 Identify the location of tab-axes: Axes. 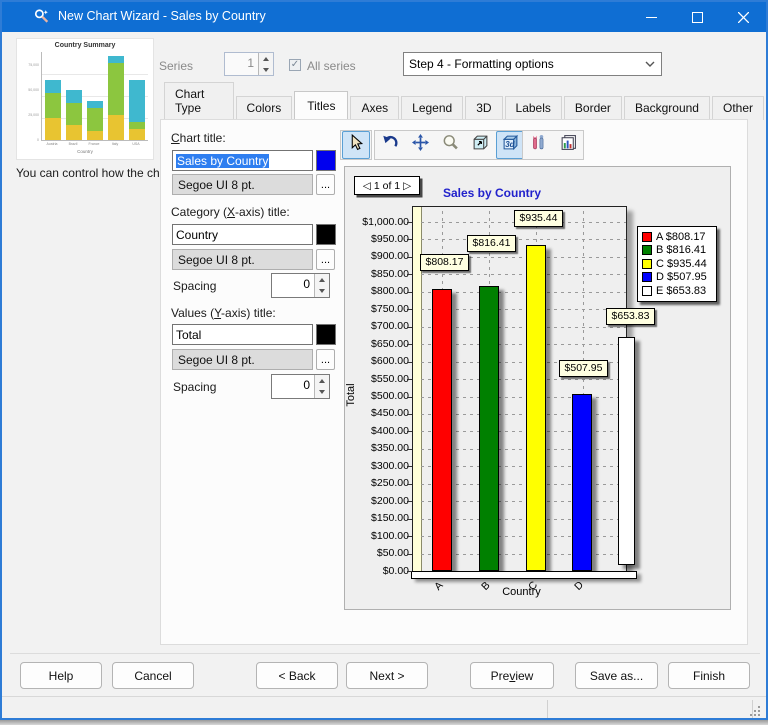
(375, 108).